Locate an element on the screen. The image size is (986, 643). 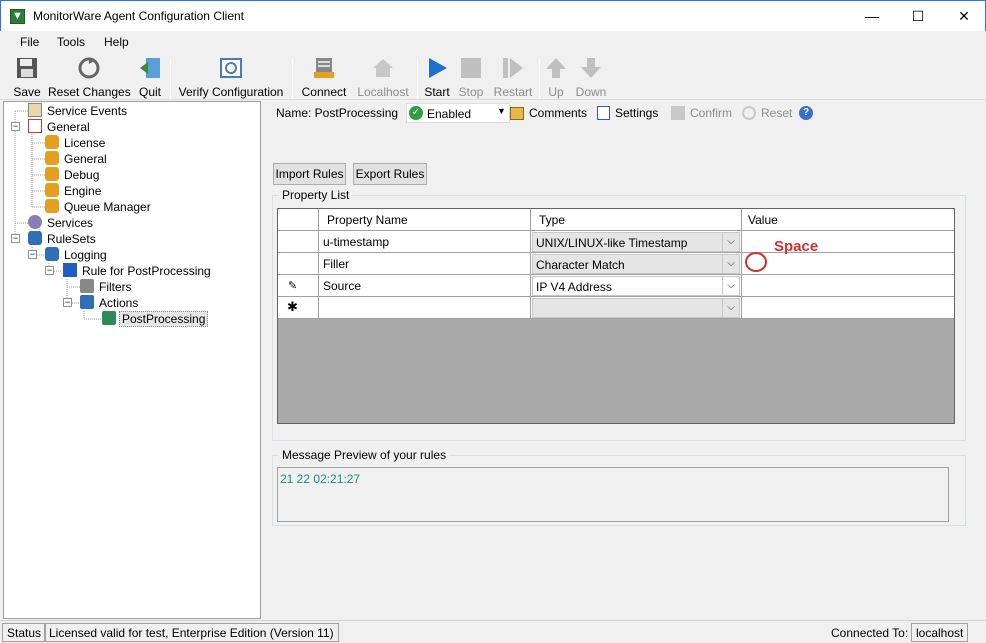
property-name-cell is located at coordinates (425, 308).